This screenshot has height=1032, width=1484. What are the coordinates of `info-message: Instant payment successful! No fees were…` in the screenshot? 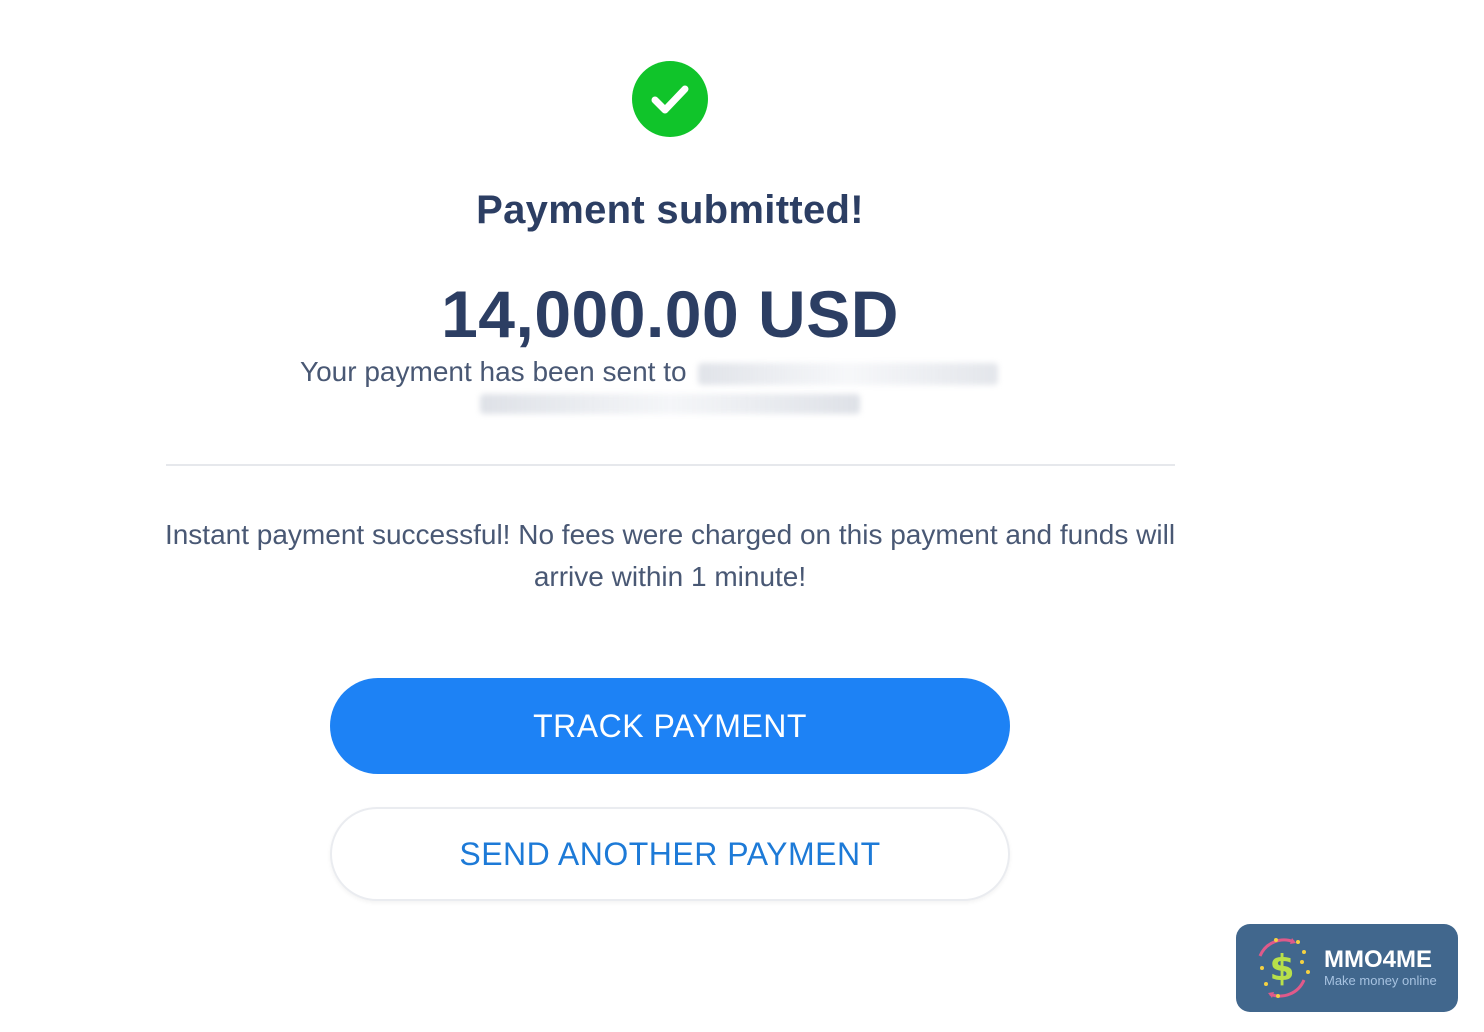 It's located at (670, 555).